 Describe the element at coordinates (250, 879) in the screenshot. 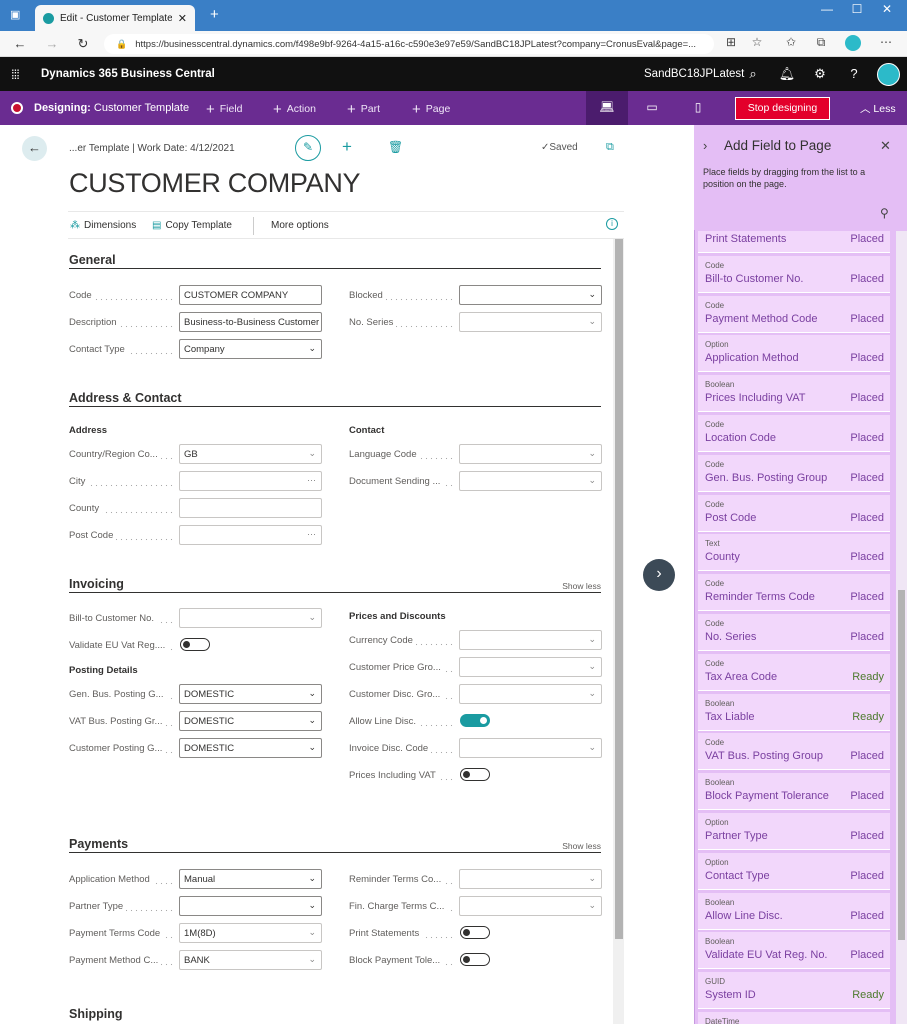

I see `app-method-select: Manual ⌄` at that location.